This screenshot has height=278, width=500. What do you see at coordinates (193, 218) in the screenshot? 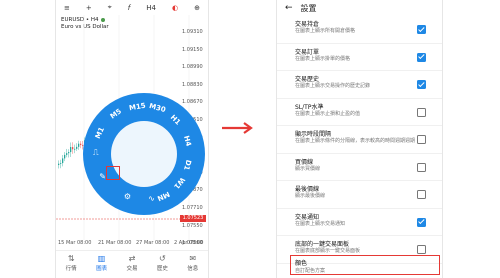
I see `current-price-label: 1.07523` at bounding box center [193, 218].